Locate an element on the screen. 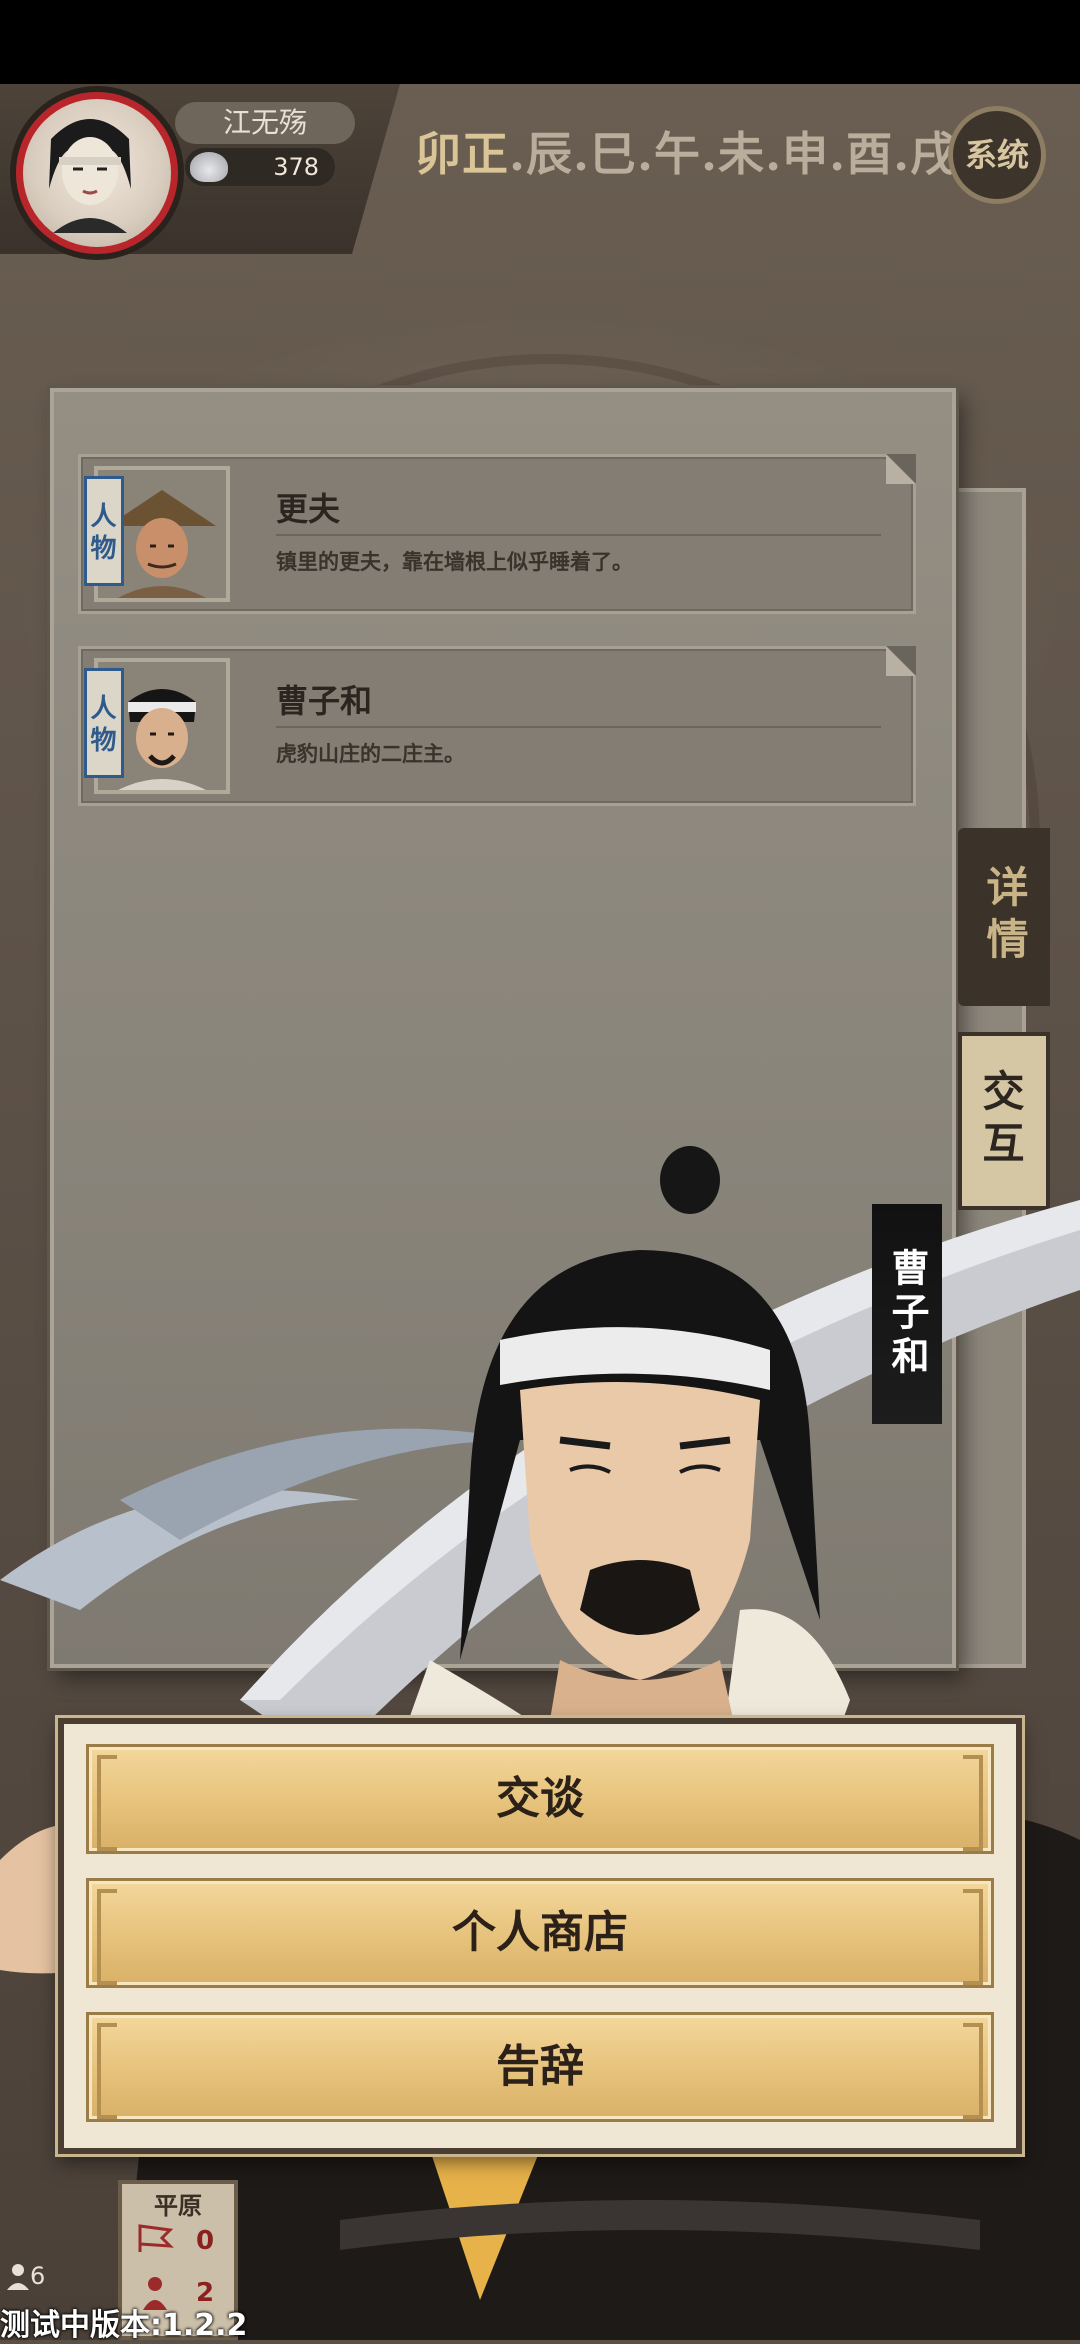  mini-count-a: 0 is located at coordinates (205, 2241).